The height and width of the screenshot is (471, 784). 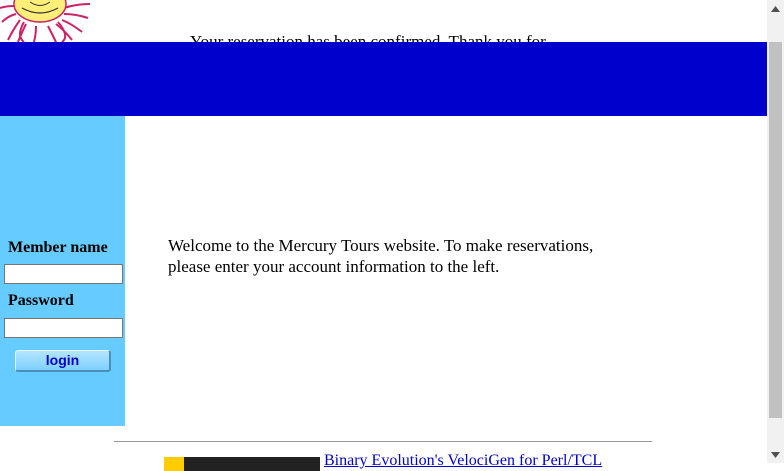 What do you see at coordinates (63, 274) in the screenshot?
I see `member-name-input` at bounding box center [63, 274].